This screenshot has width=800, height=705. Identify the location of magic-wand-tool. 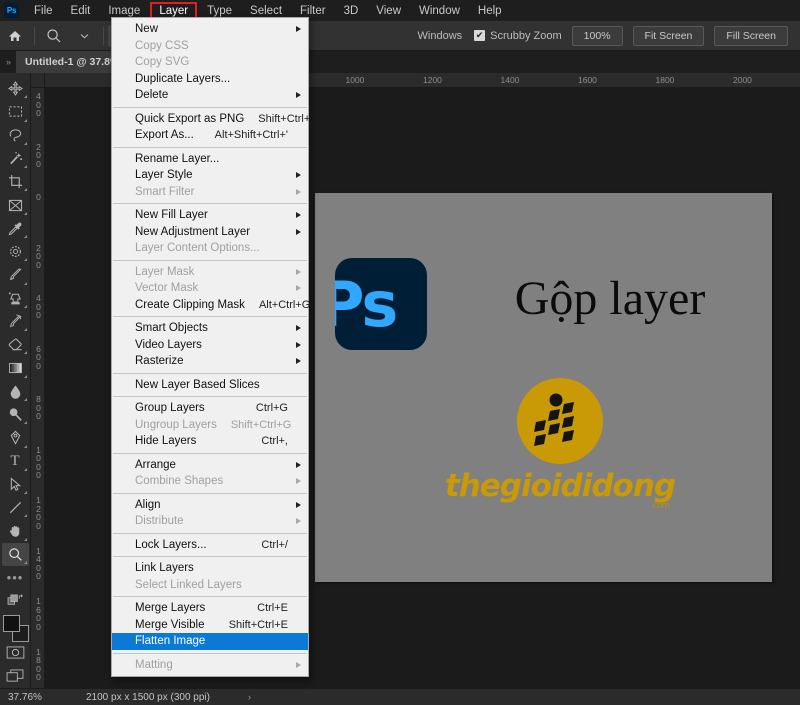
(15, 158).